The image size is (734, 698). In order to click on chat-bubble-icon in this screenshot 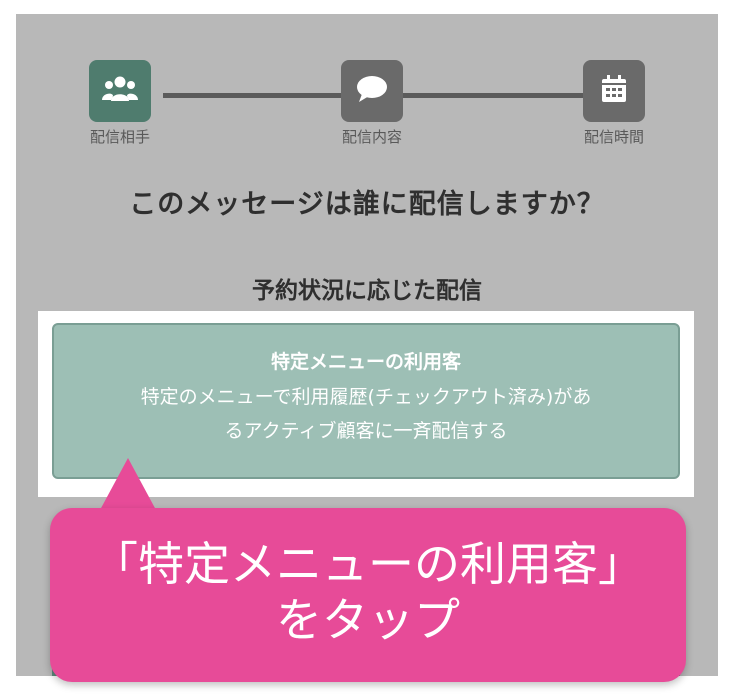, I will do `click(372, 91)`.